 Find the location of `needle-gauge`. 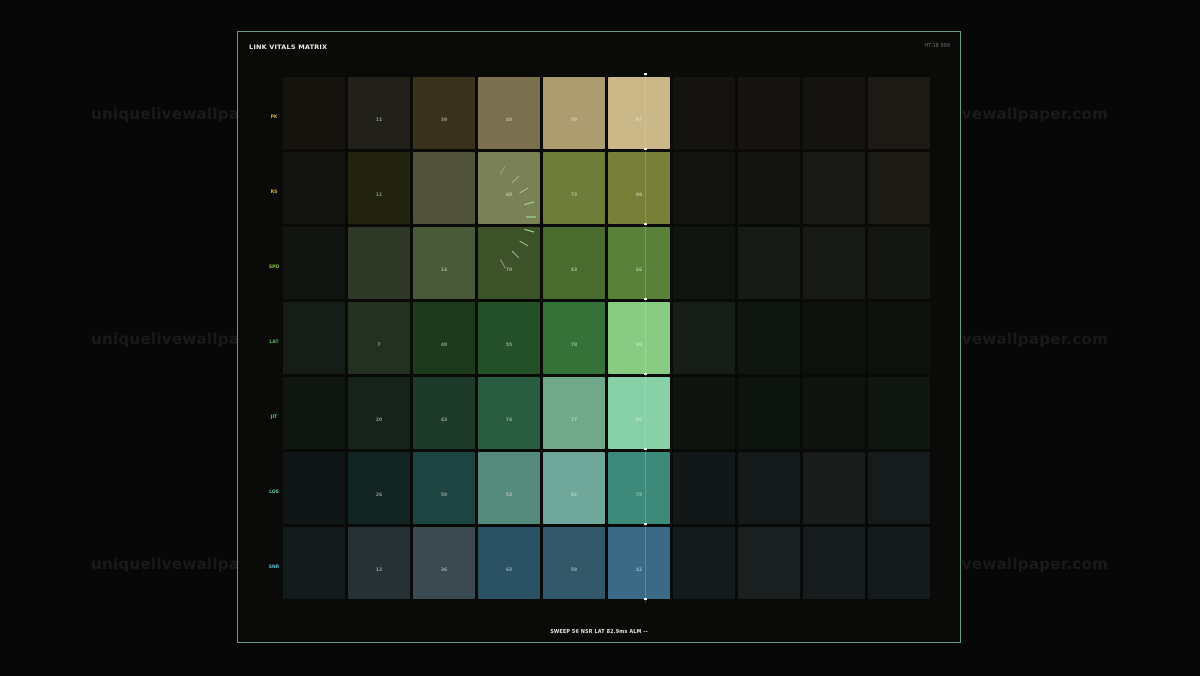

needle-gauge is located at coordinates (518, 217).